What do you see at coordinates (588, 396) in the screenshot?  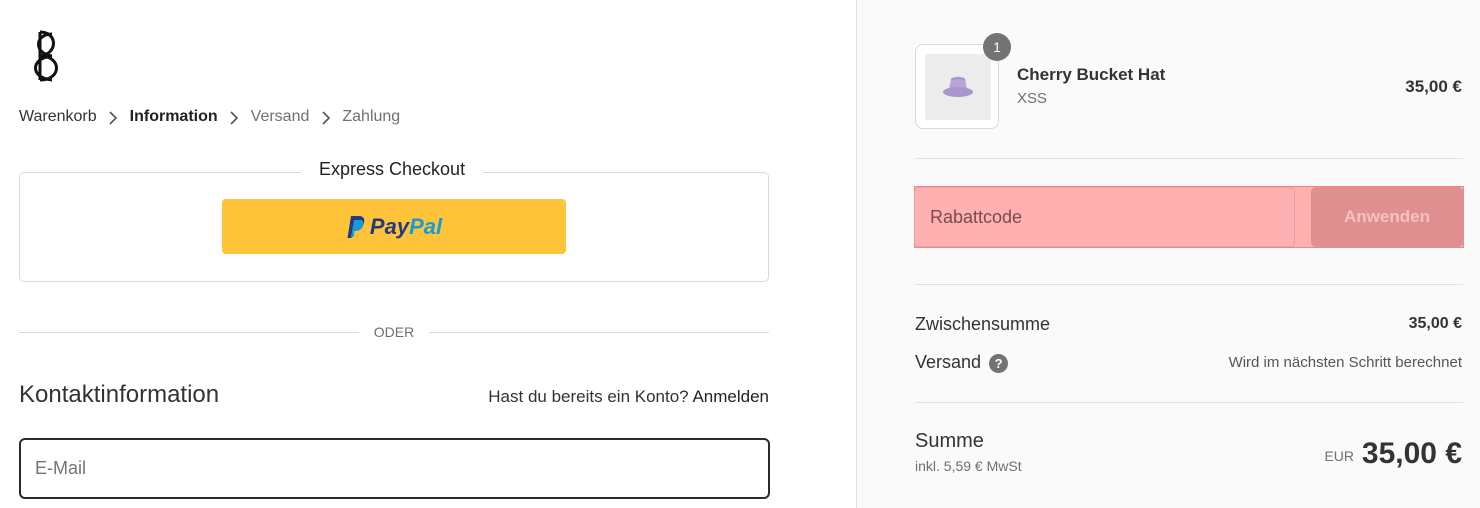 I see `login-prompt: Hast du bereits ein Konto?` at bounding box center [588, 396].